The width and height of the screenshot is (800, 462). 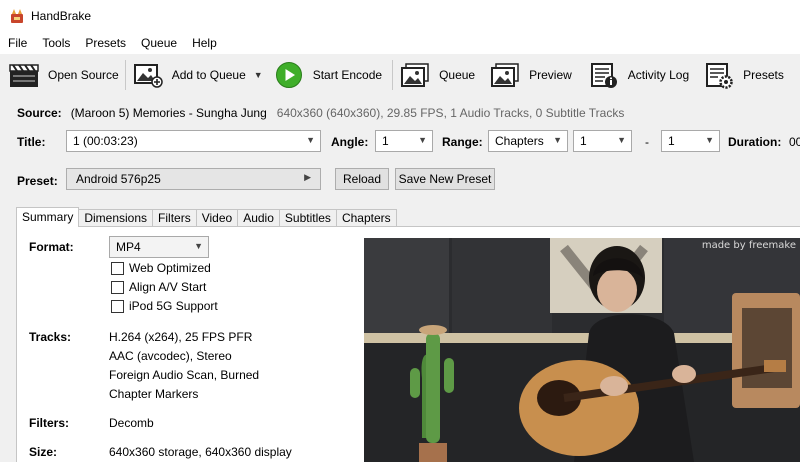 I want to click on track-audio: AAC (avcodec), Stereo, so click(x=170, y=356).